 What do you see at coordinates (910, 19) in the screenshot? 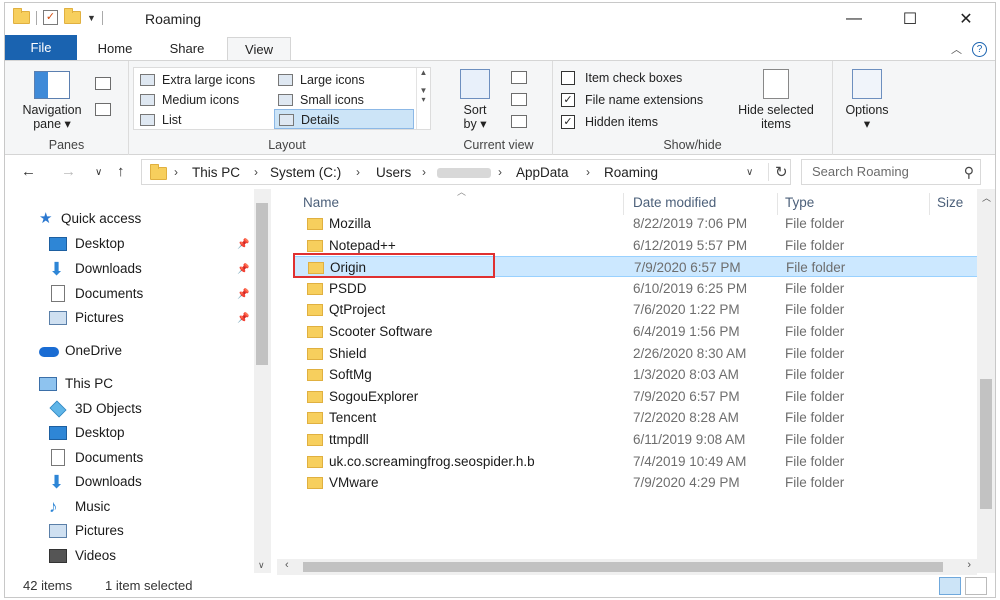
I see `maximize-button: ☐` at bounding box center [910, 19].